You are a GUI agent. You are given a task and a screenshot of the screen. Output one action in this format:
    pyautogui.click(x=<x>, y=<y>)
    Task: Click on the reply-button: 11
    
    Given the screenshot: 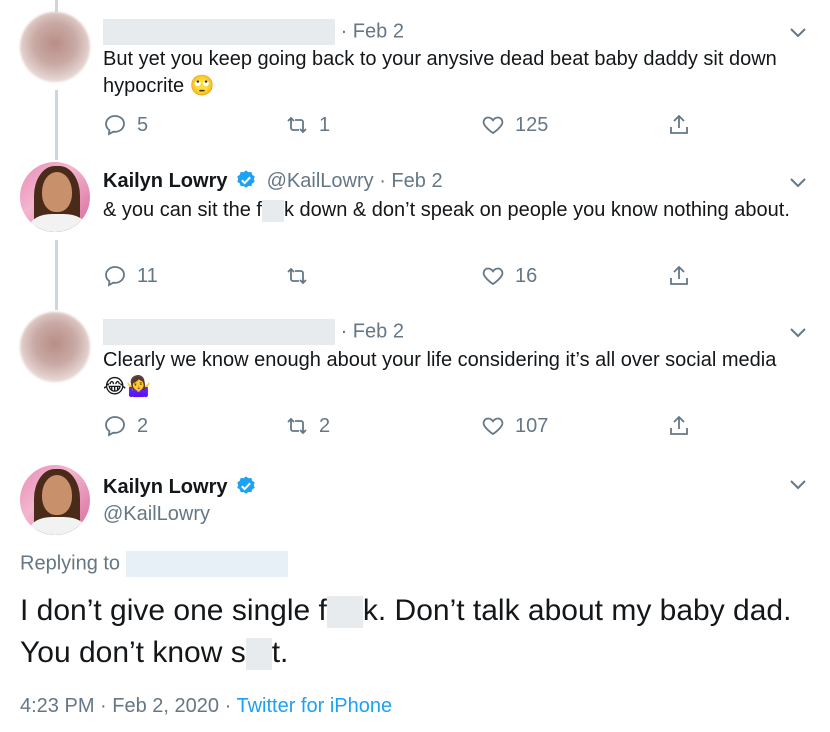 What is the action you would take?
    pyautogui.click(x=130, y=276)
    